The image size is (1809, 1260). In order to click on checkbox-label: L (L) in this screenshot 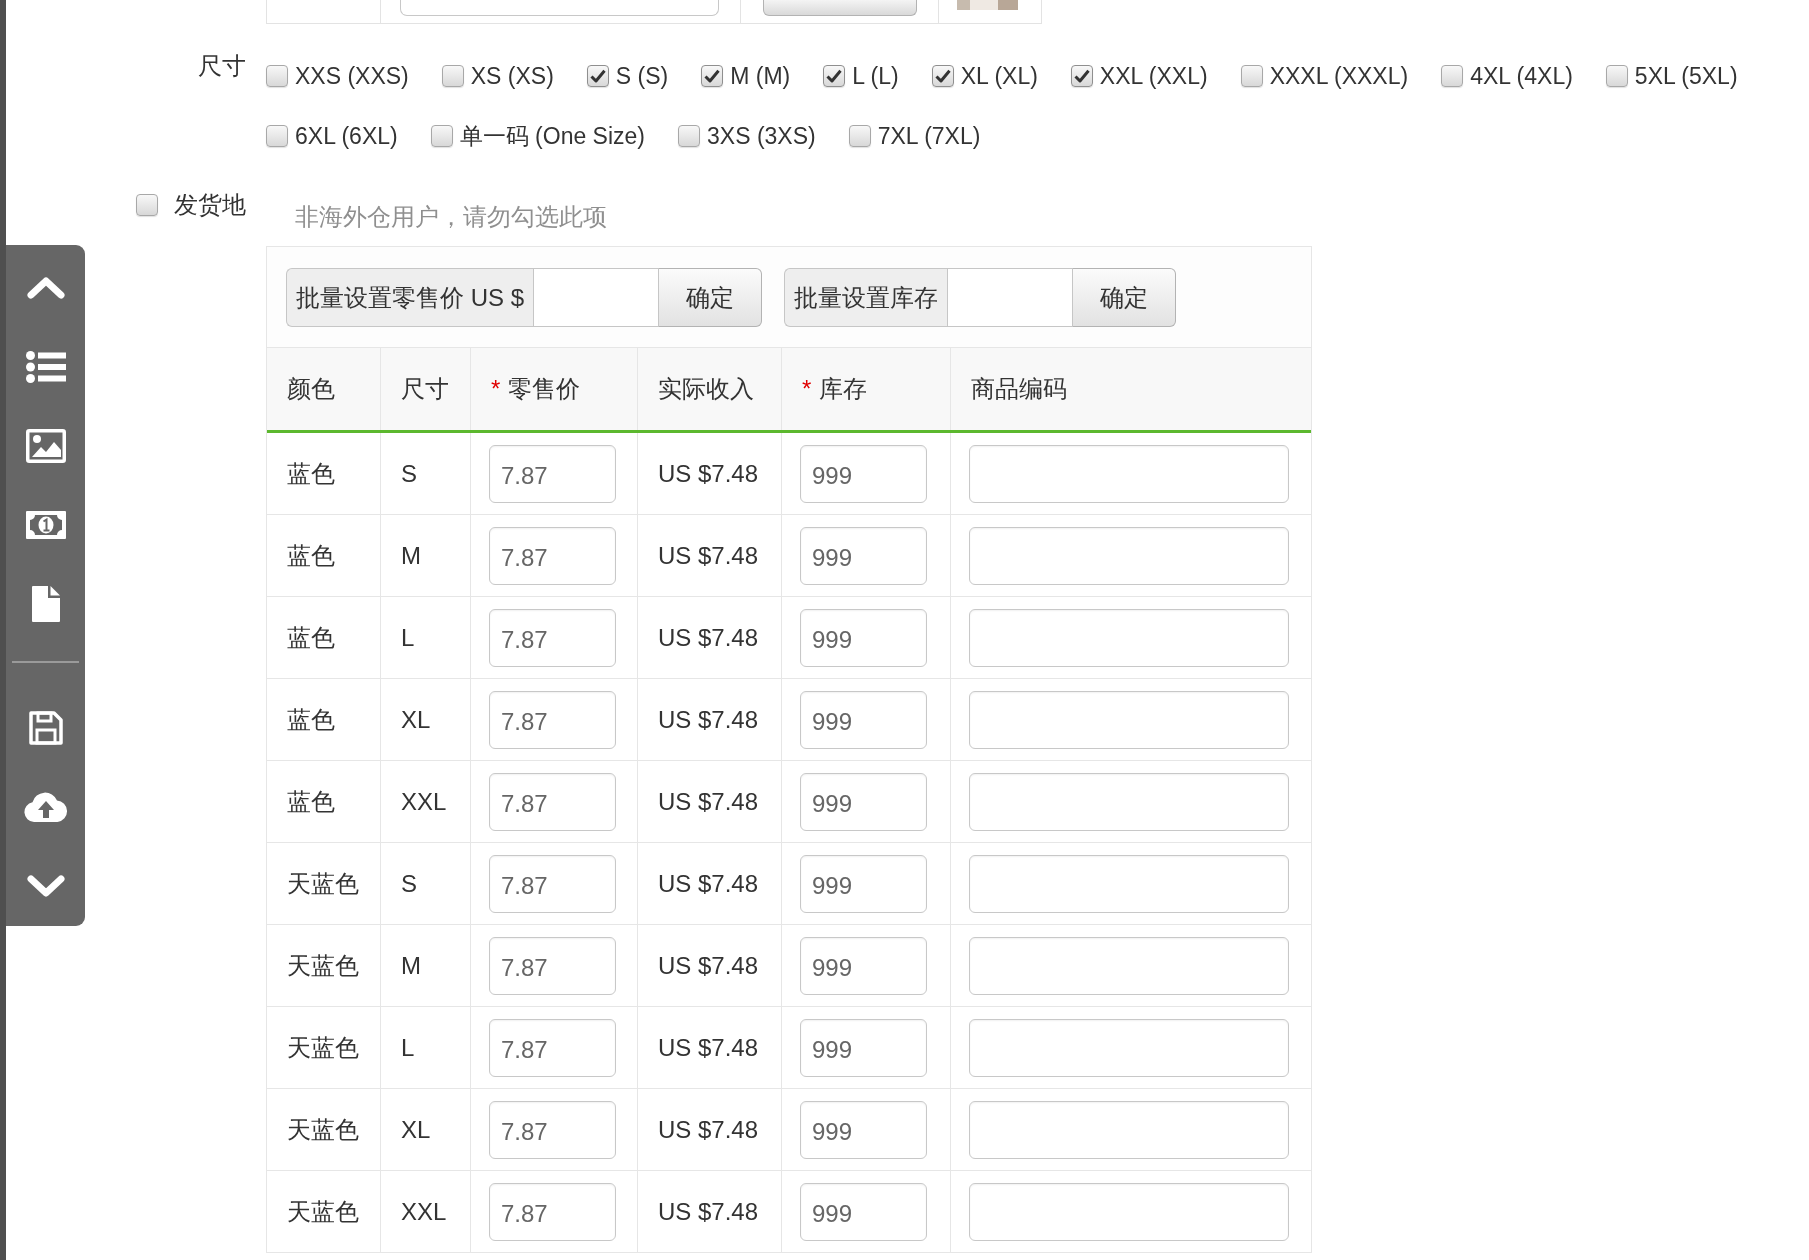, I will do `click(875, 76)`.